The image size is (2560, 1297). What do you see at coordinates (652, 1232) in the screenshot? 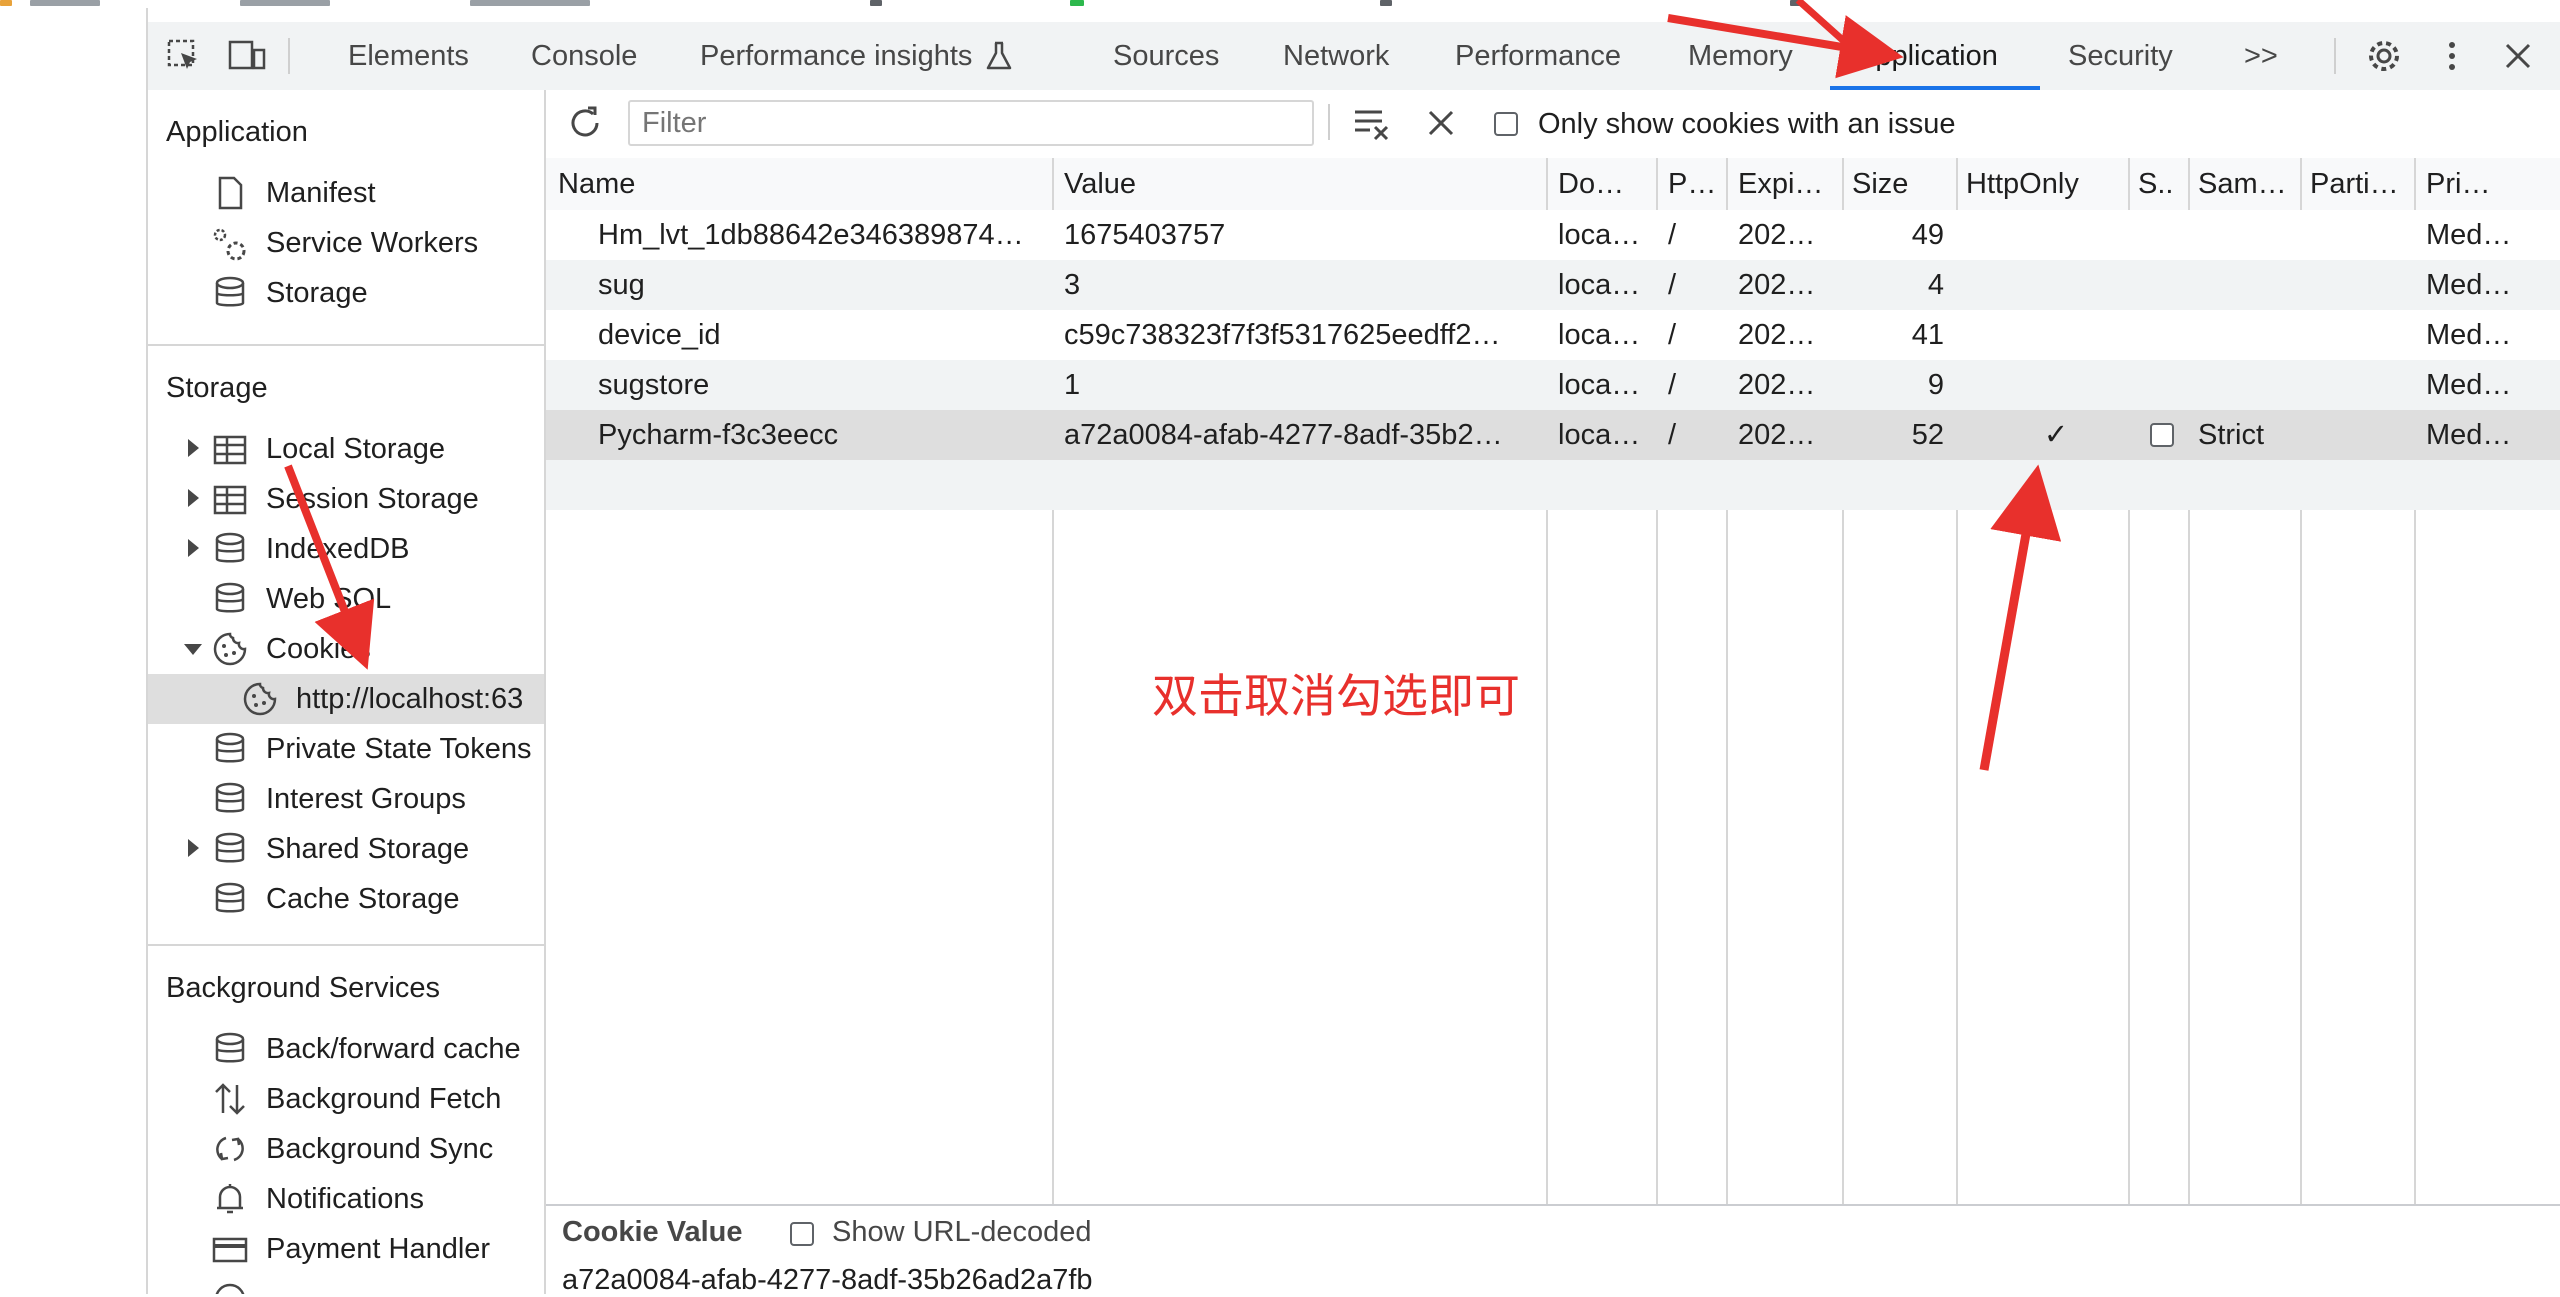
I see `cookie-value-title: Cookie Value` at bounding box center [652, 1232].